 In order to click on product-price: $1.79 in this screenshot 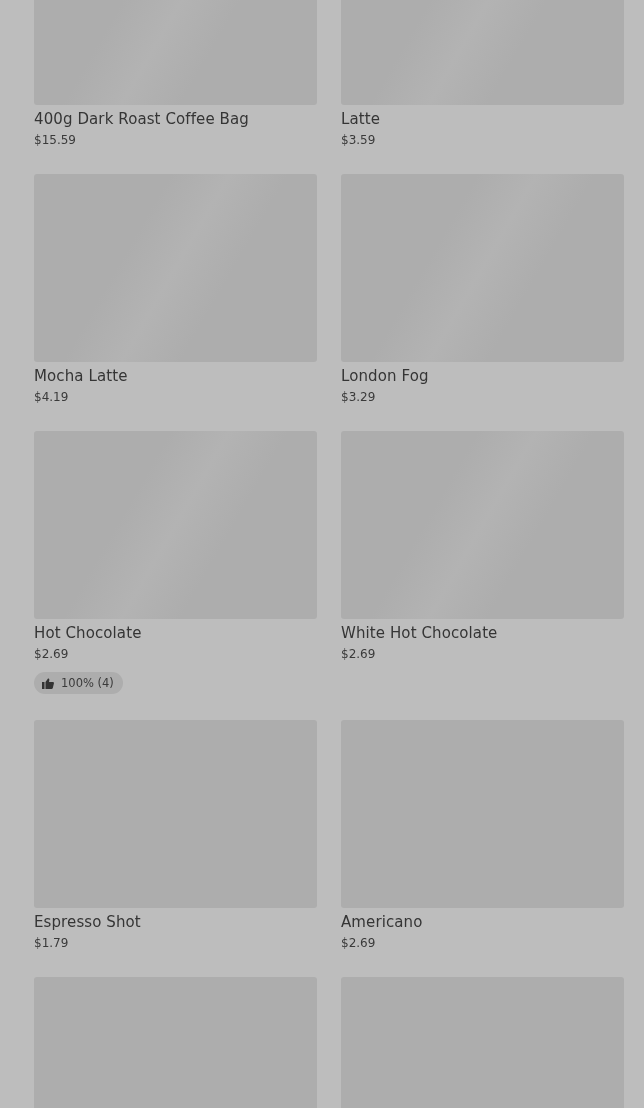, I will do `click(51, 943)`.